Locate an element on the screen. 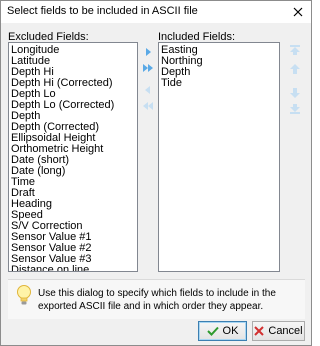  lightbulb-icon is located at coordinates (24, 295).